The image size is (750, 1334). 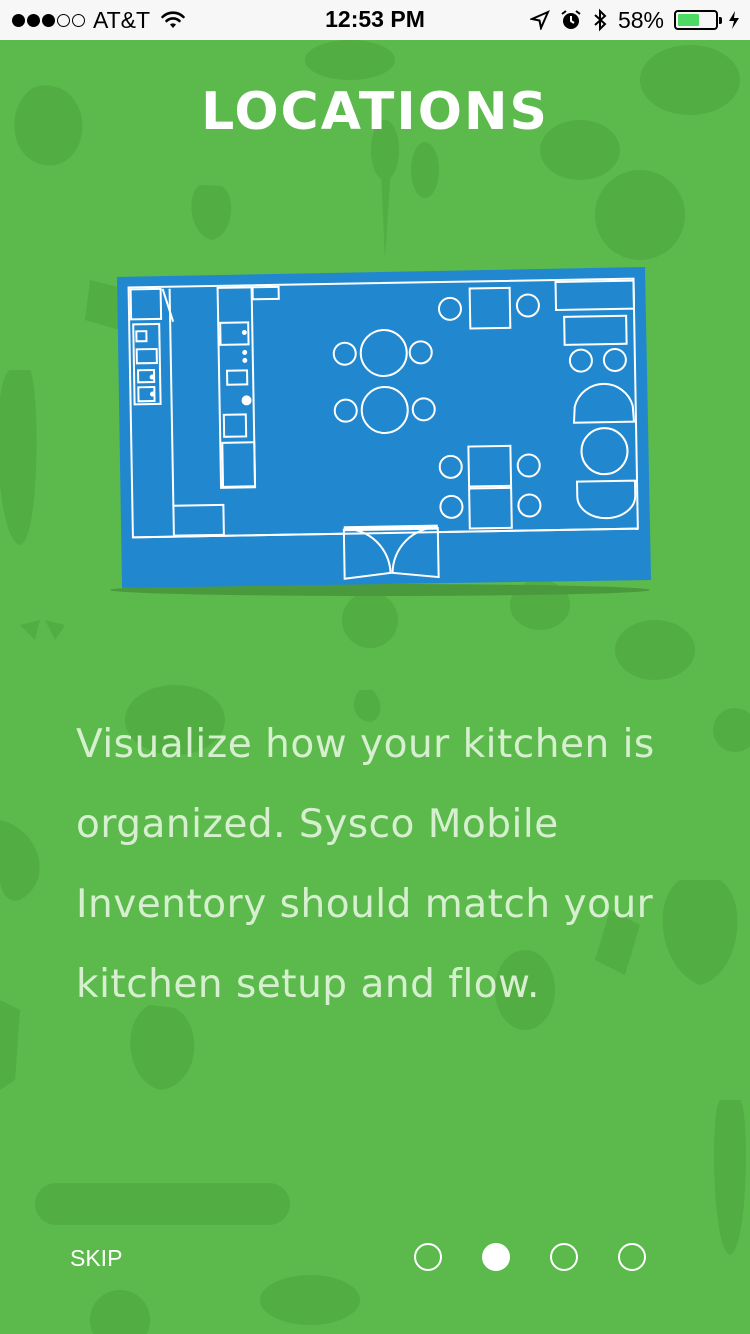 I want to click on page-title: LOCATIONS, so click(x=375, y=112).